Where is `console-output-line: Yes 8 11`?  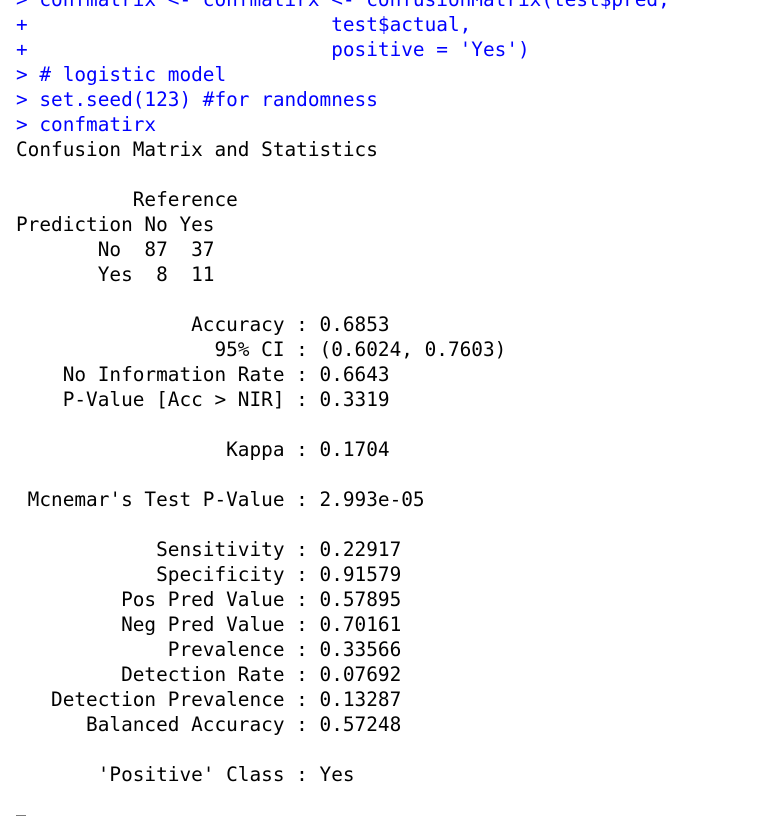 console-output-line: Yes 8 11 is located at coordinates (115, 274).